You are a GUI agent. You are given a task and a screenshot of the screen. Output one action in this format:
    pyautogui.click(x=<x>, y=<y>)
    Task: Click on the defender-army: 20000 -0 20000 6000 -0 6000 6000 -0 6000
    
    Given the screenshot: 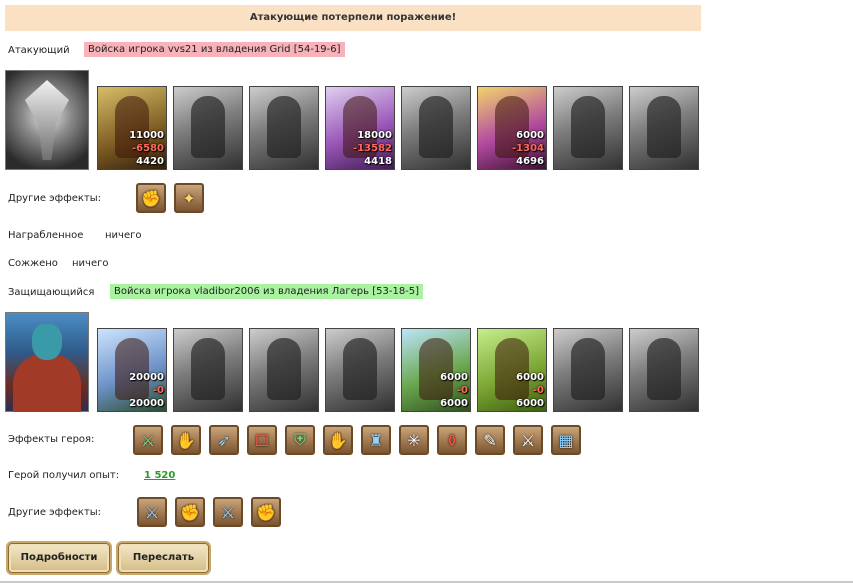 What is the action you would take?
    pyautogui.click(x=352, y=362)
    